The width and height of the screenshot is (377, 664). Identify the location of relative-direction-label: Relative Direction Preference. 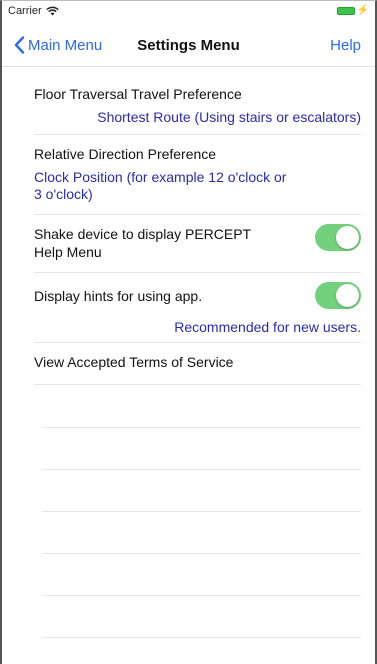
(125, 154).